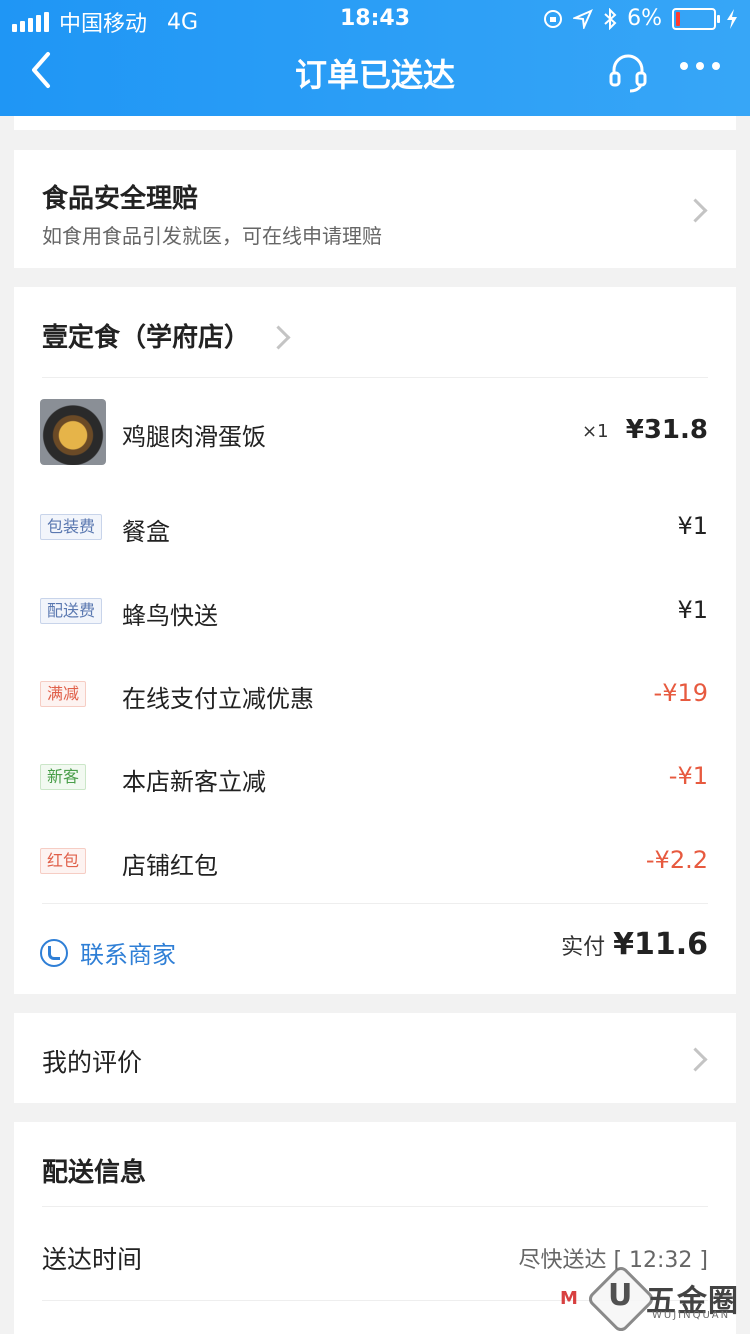 Image resolution: width=750 pixels, height=1334 pixels. What do you see at coordinates (644, 18) in the screenshot?
I see `battery-percent: 6%` at bounding box center [644, 18].